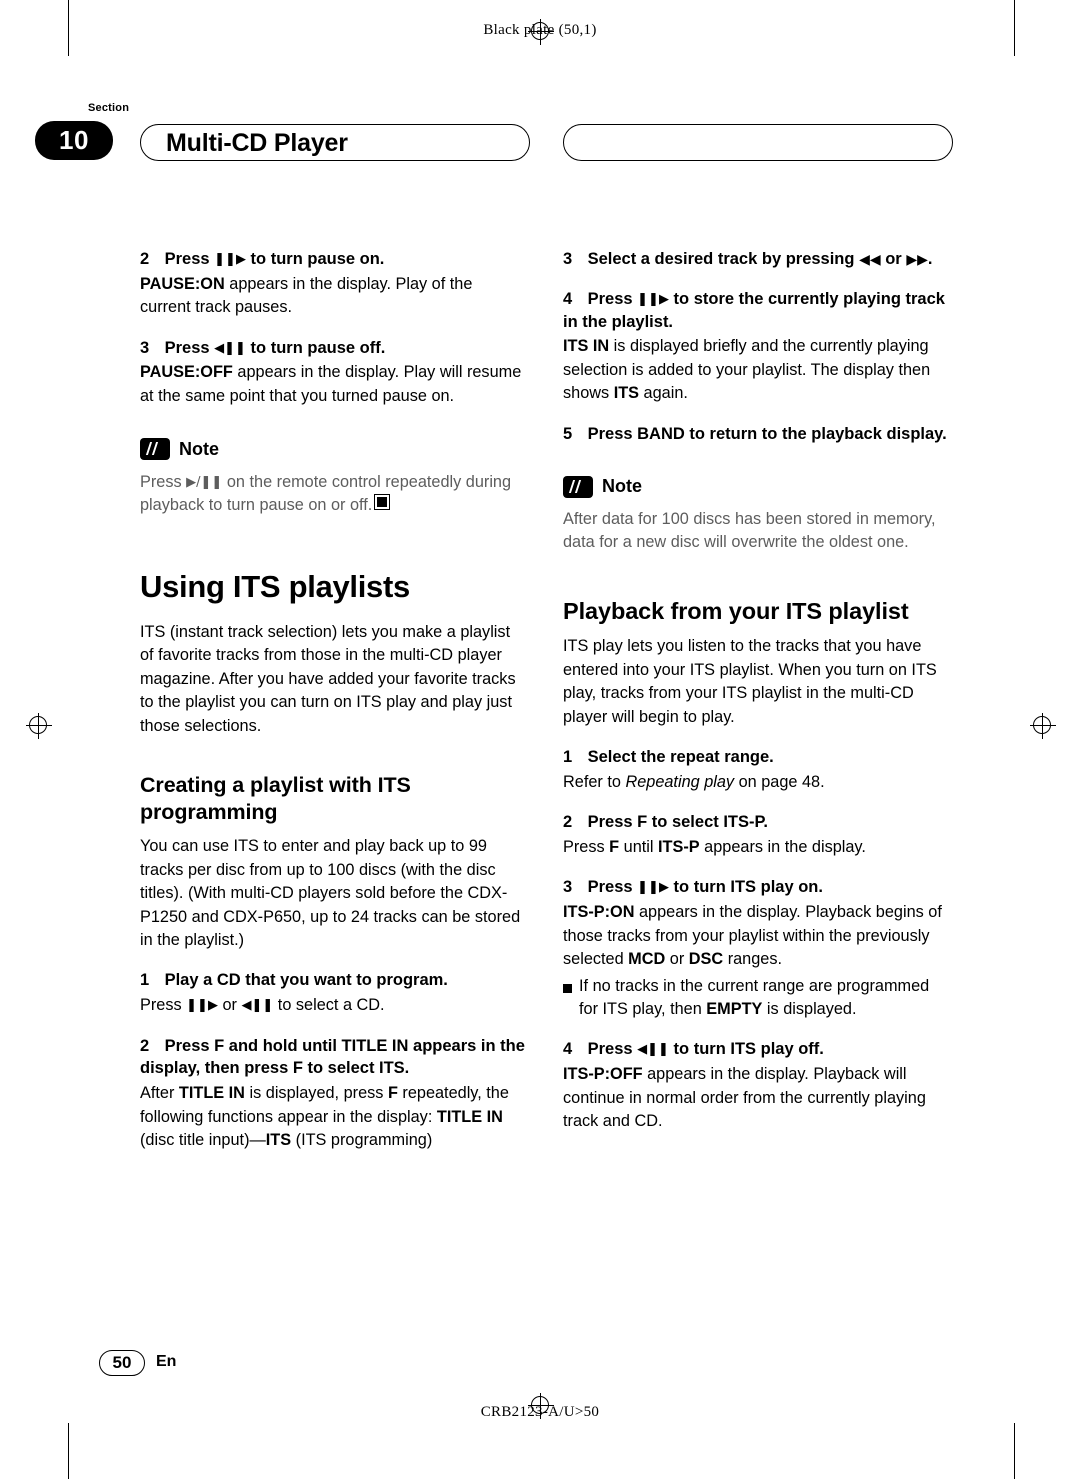 This screenshot has height=1479, width=1080. I want to click on itsp-text-a: Press, so click(586, 847).